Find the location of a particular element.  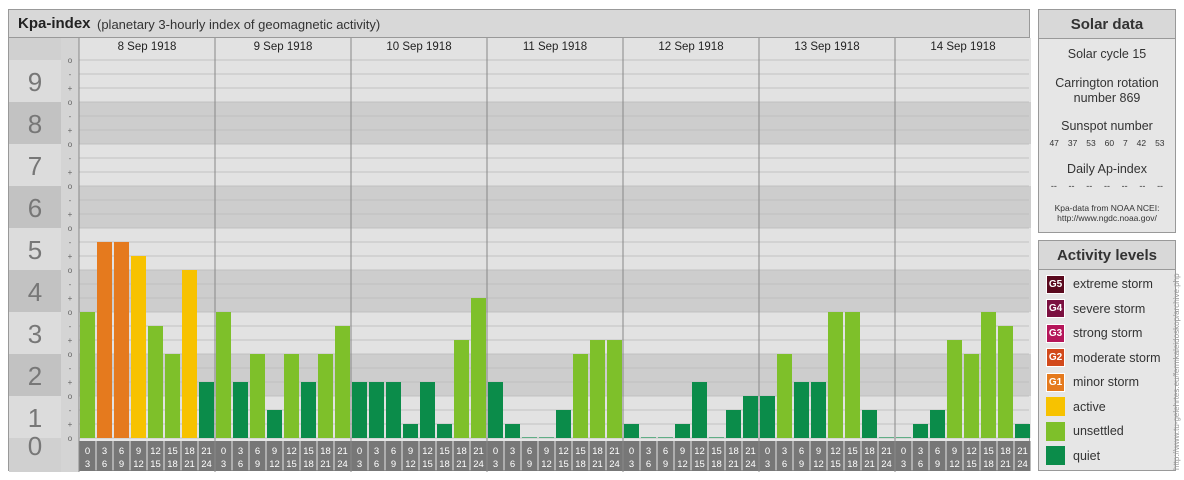

activity-level-swatch is located at coordinates (1055, 455).